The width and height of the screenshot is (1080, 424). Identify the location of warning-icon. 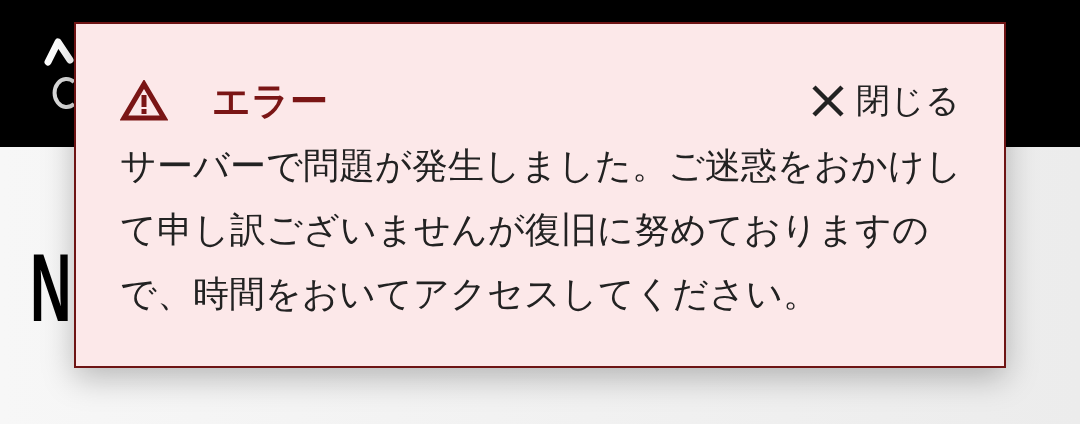
(144, 101).